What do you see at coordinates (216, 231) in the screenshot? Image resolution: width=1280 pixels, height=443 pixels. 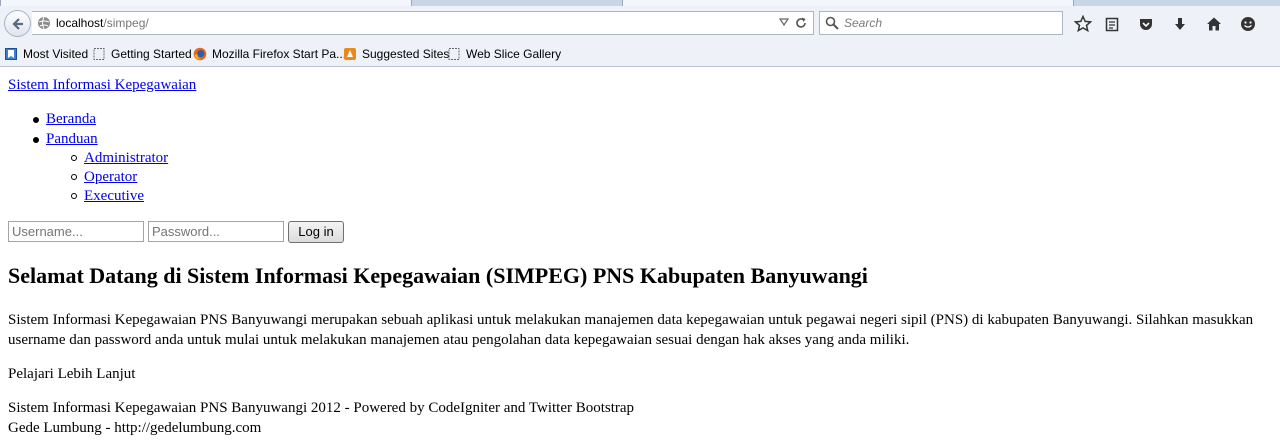 I see `password-input` at bounding box center [216, 231].